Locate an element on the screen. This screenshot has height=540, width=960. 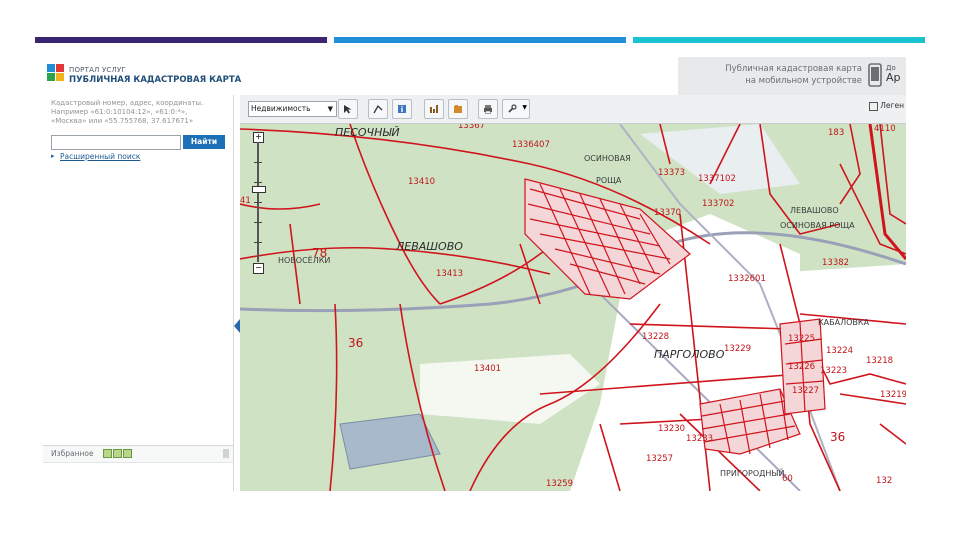
parcel-label: 13413 is located at coordinates (450, 274).